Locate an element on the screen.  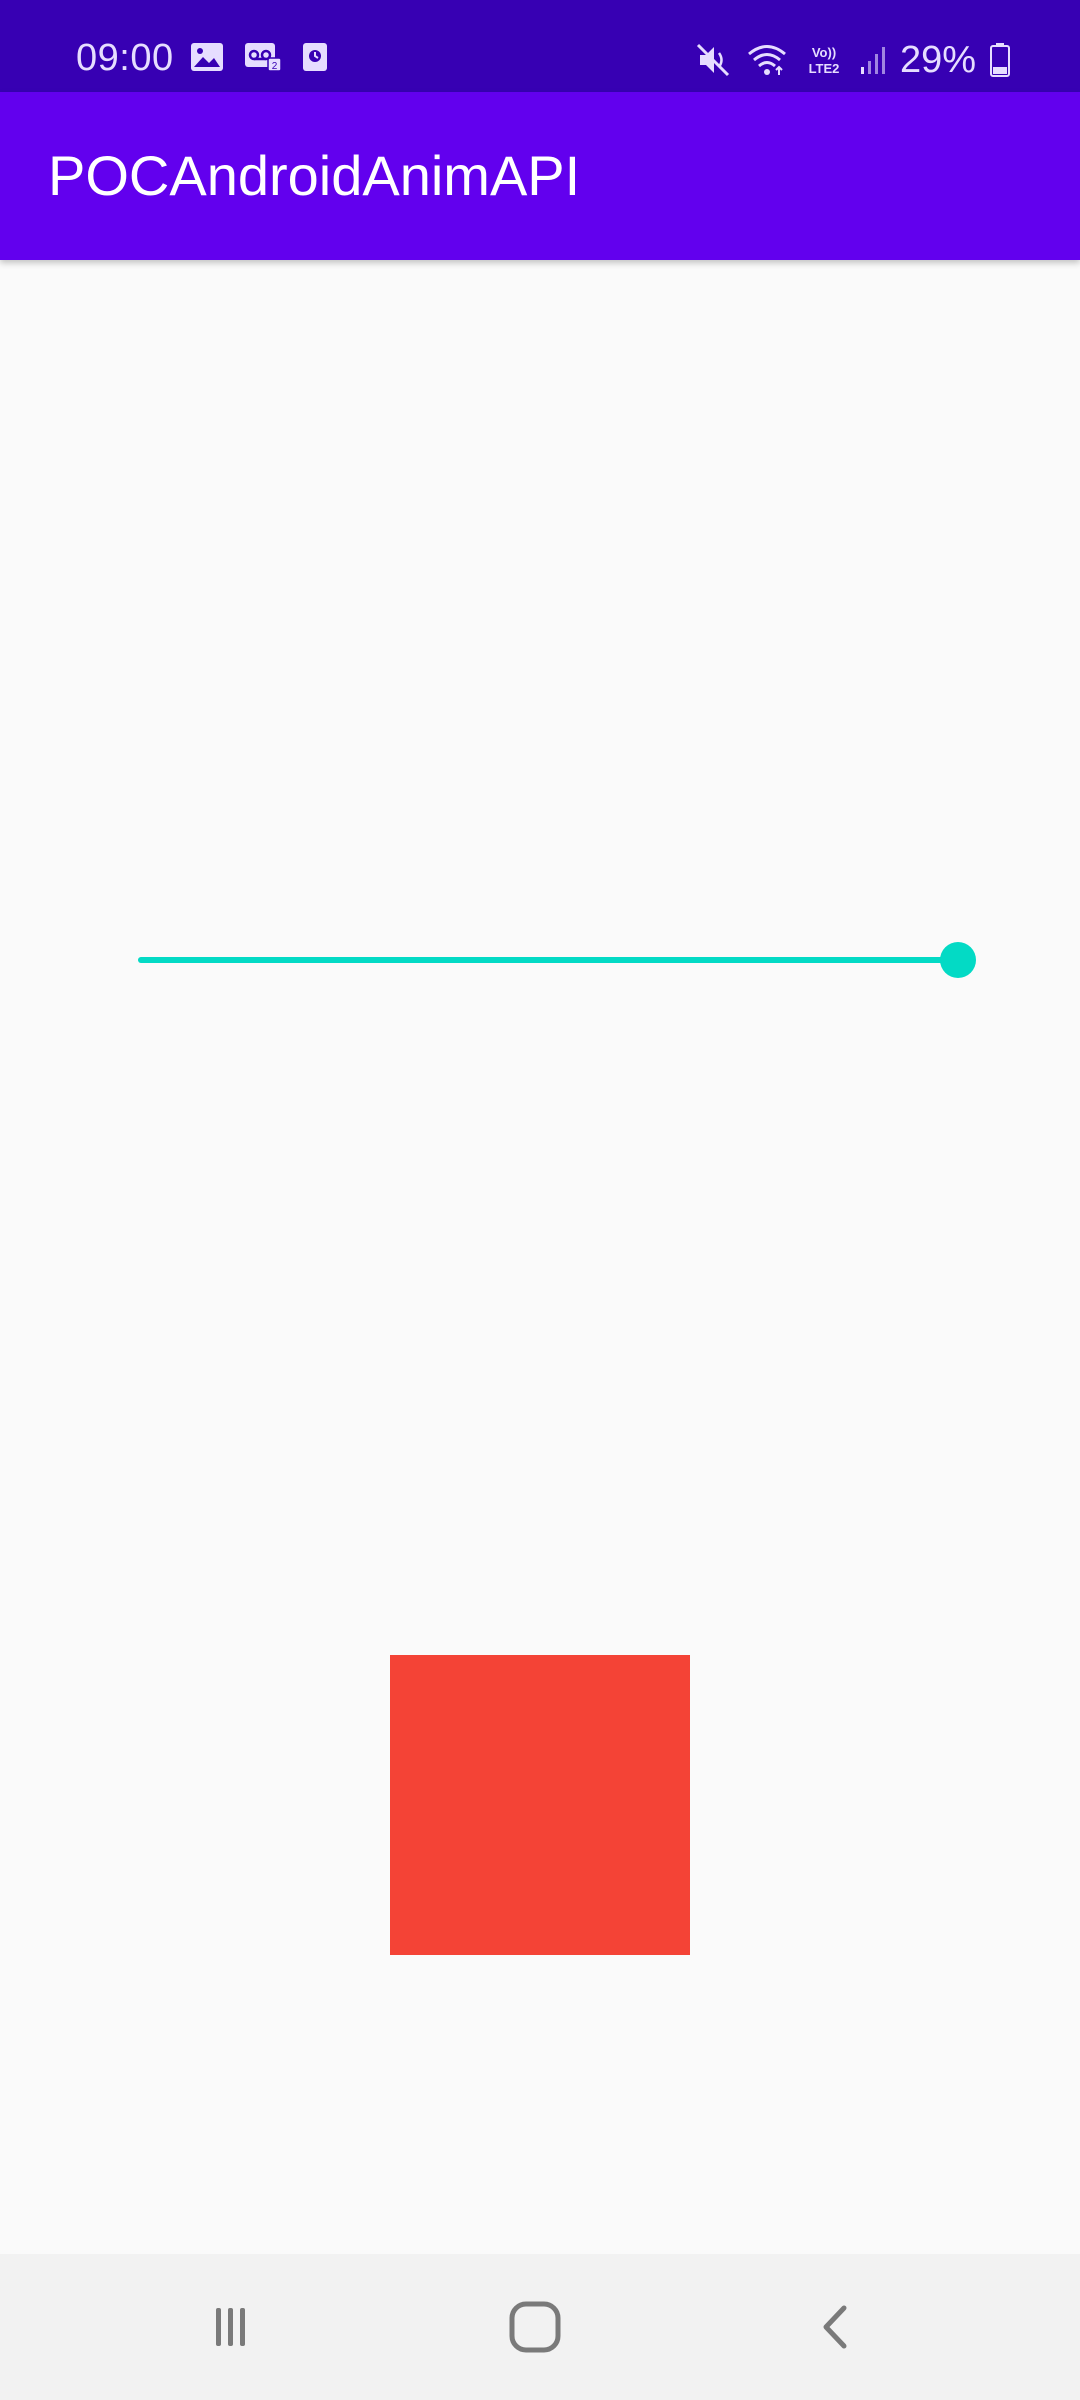
svg-text: 2 is located at coordinates (275, 66).